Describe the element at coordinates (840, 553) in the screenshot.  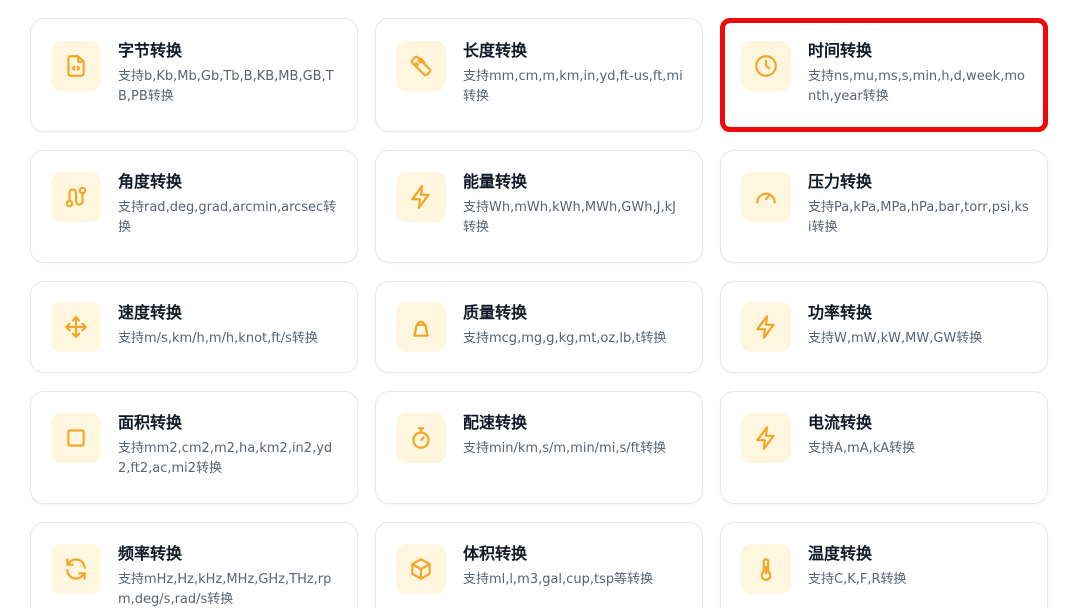
I see `card-title: 温度转换` at that location.